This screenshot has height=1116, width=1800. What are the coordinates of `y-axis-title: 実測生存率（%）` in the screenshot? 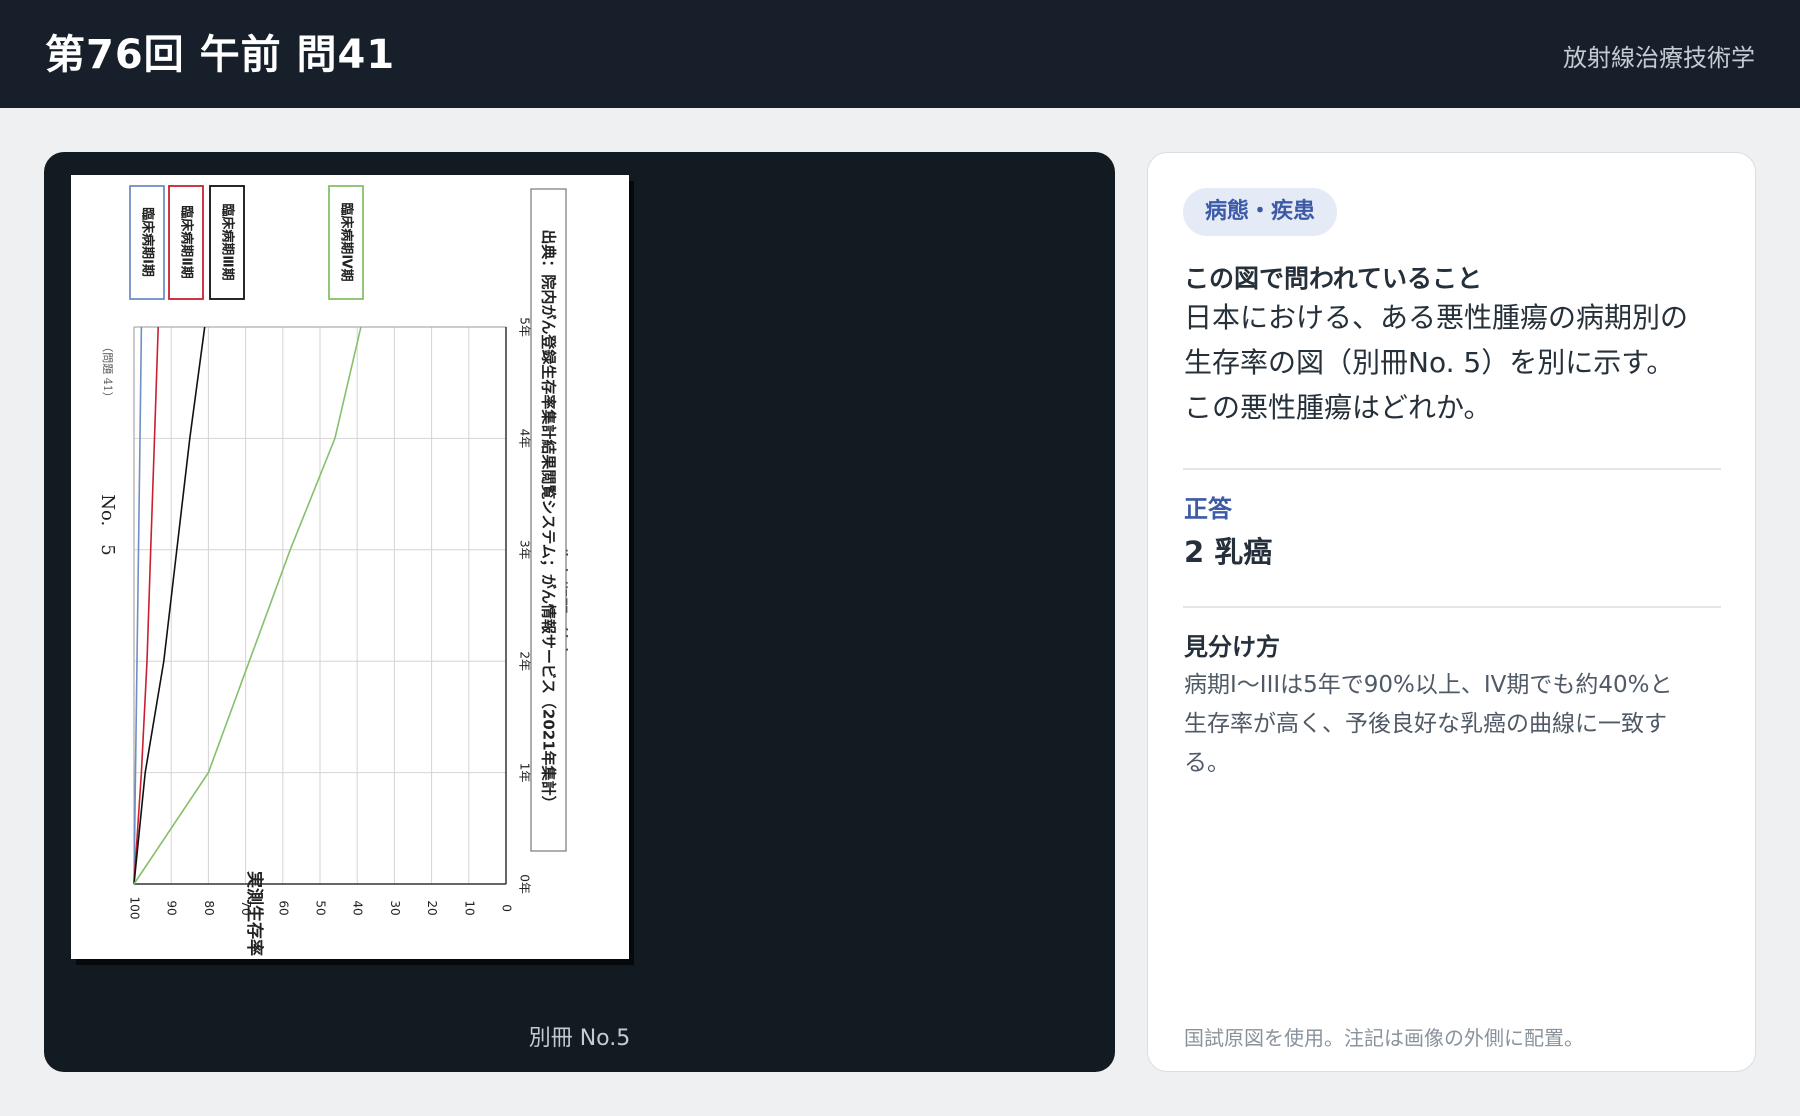 It's located at (254, 915).